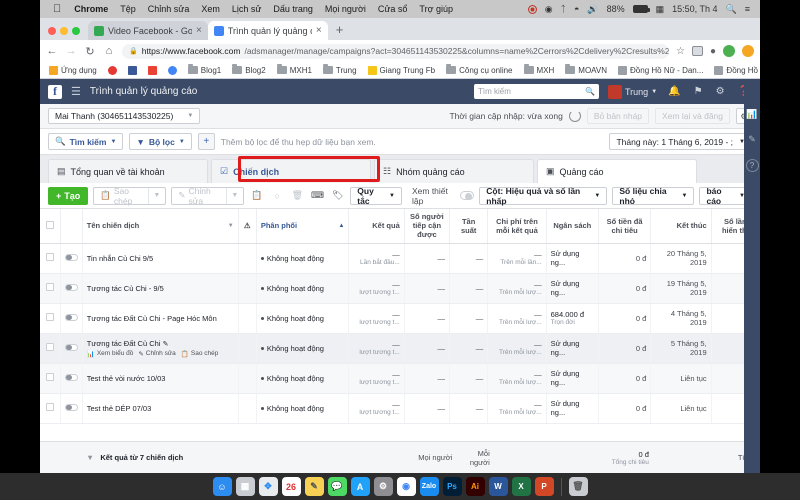  Describe the element at coordinates (625, 226) in the screenshot. I see `col-amount-spent: Số tiền đã chi tiêu` at that location.